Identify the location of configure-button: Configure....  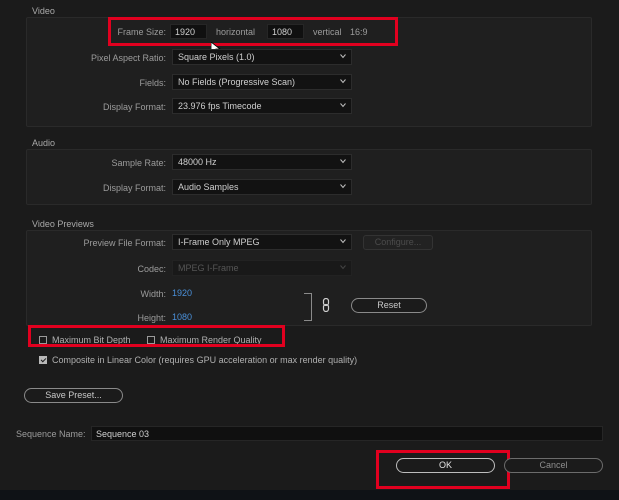
(398, 242).